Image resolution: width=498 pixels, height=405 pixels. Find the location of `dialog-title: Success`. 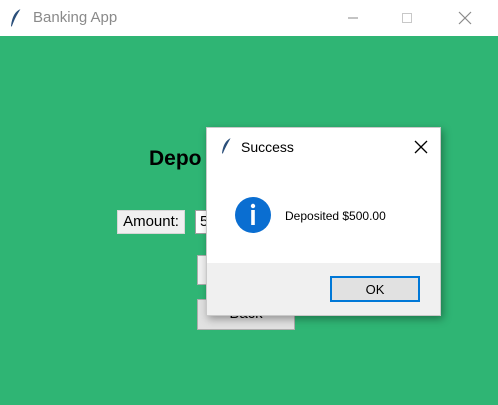

dialog-title: Success is located at coordinates (267, 147).